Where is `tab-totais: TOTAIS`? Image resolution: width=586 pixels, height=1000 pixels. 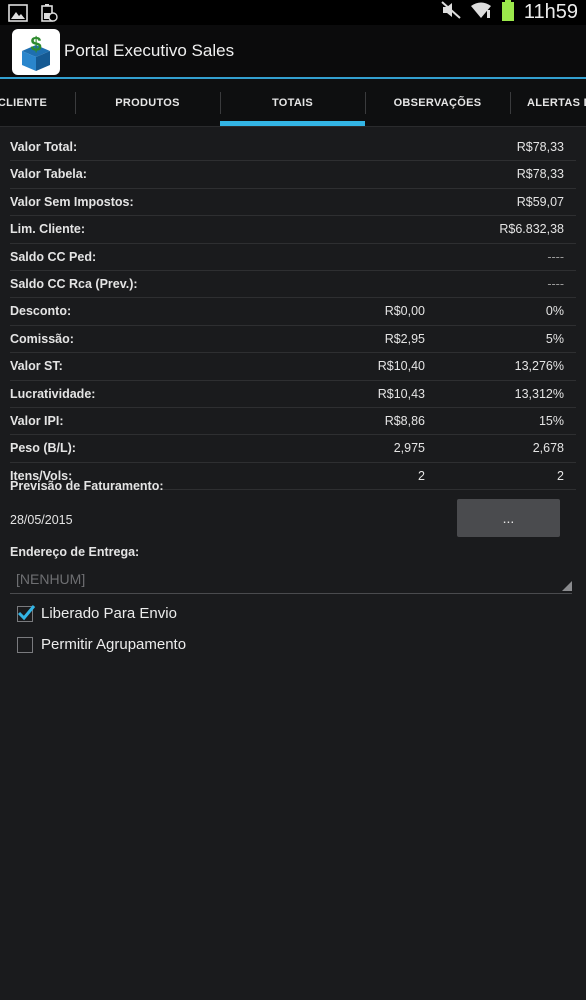
tab-totais: TOTAIS is located at coordinates (292, 102).